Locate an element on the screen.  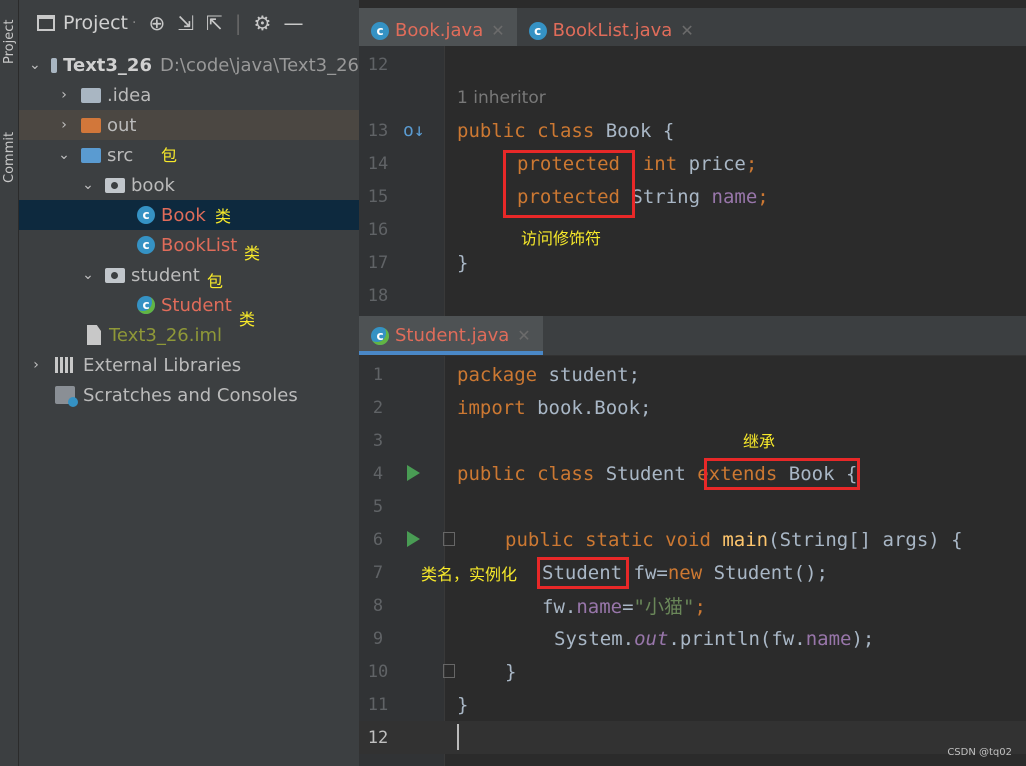
dropdown-icon: · is located at coordinates (134, 23).